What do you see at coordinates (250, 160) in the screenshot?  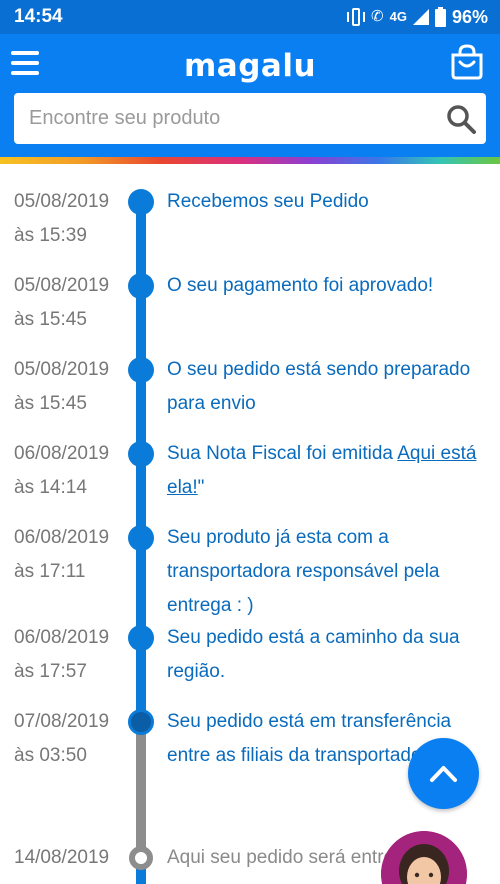 I see `brand-color-stripe` at bounding box center [250, 160].